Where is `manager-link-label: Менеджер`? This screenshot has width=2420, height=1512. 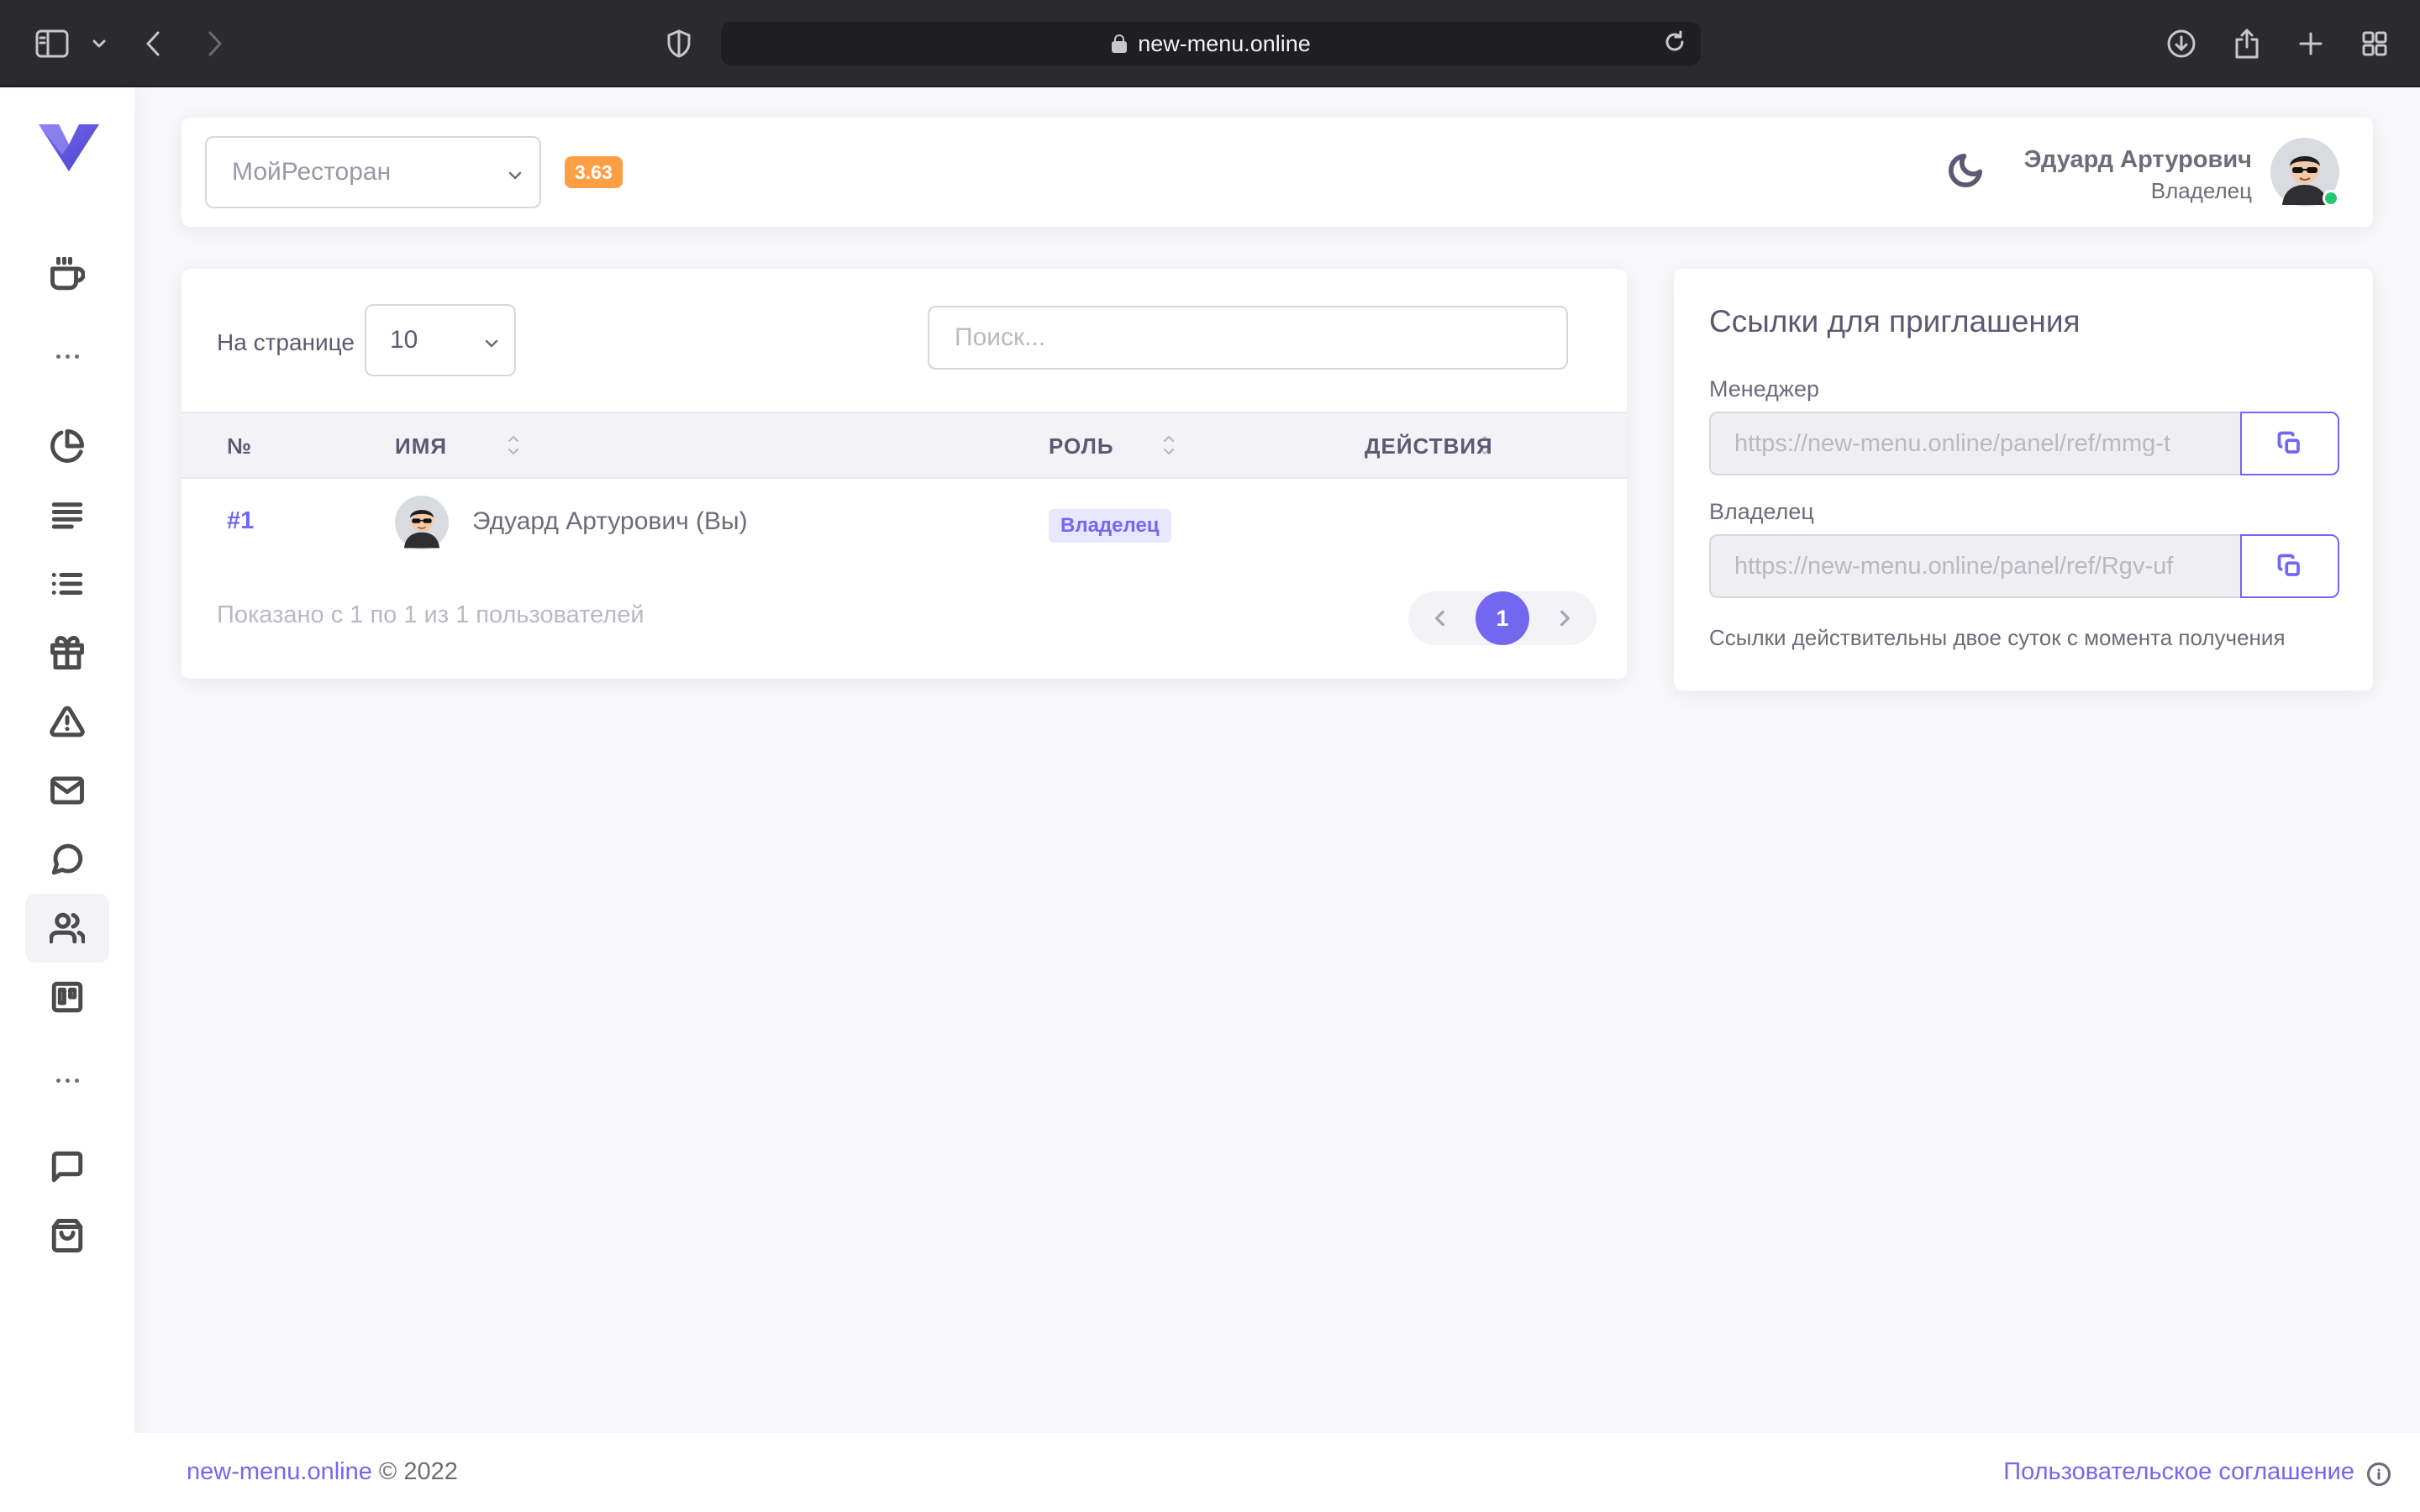
manager-link-label: Менеджер is located at coordinates (1764, 389).